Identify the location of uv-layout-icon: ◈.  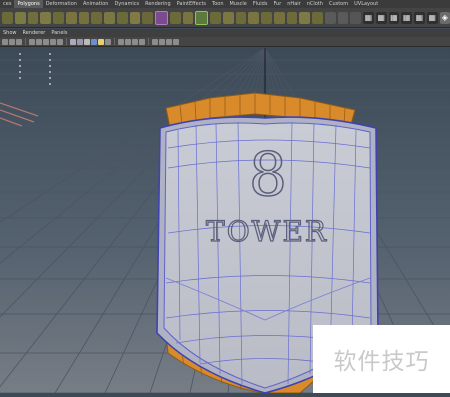
(445, 18).